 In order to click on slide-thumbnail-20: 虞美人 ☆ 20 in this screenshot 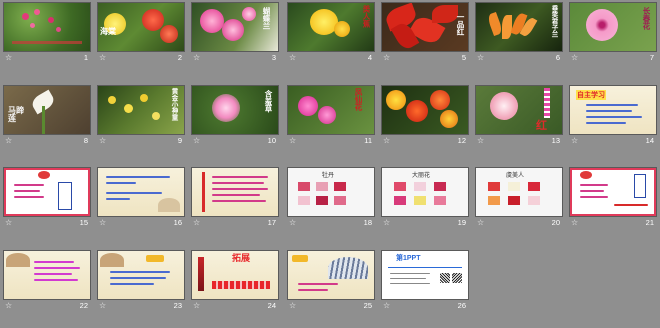, I will do `click(519, 198)`.